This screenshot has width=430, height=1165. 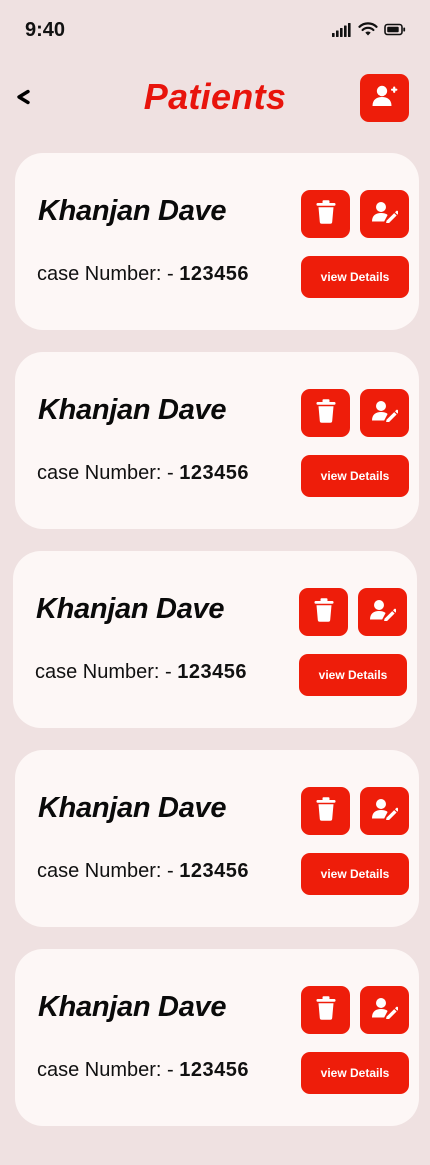 I want to click on user-plus-icon, so click(x=385, y=98).